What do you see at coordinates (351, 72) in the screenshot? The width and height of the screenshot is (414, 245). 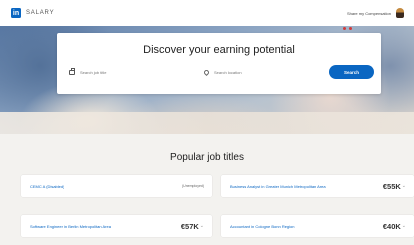 I see `search-button: Search` at bounding box center [351, 72].